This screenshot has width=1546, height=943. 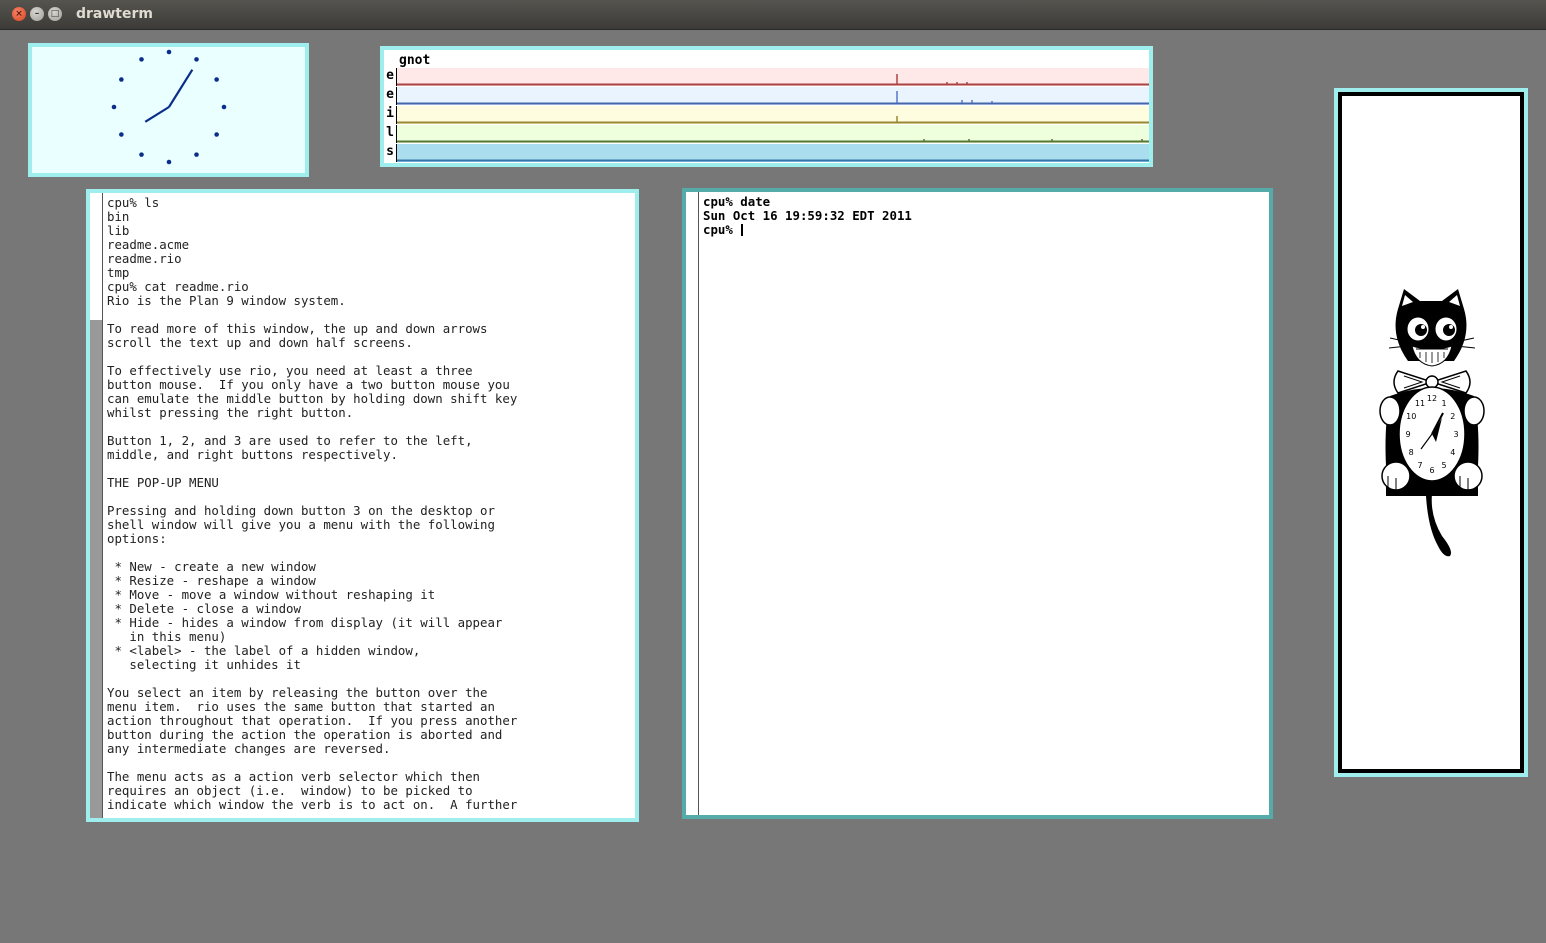 What do you see at coordinates (390, 115) in the screenshot?
I see `stat-label: i` at bounding box center [390, 115].